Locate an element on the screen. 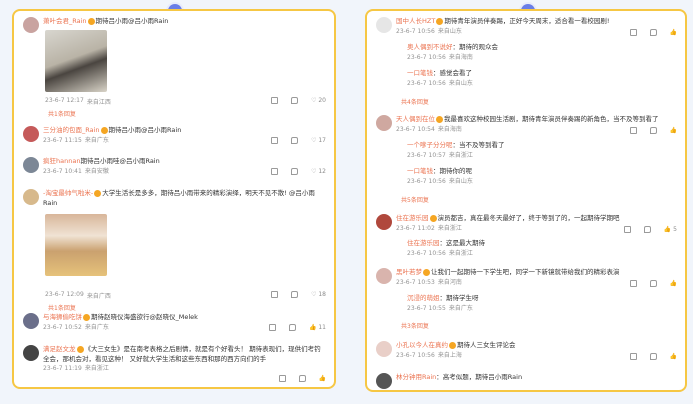 The image size is (693, 404). user-name: 黑叶若梦 is located at coordinates (409, 272).